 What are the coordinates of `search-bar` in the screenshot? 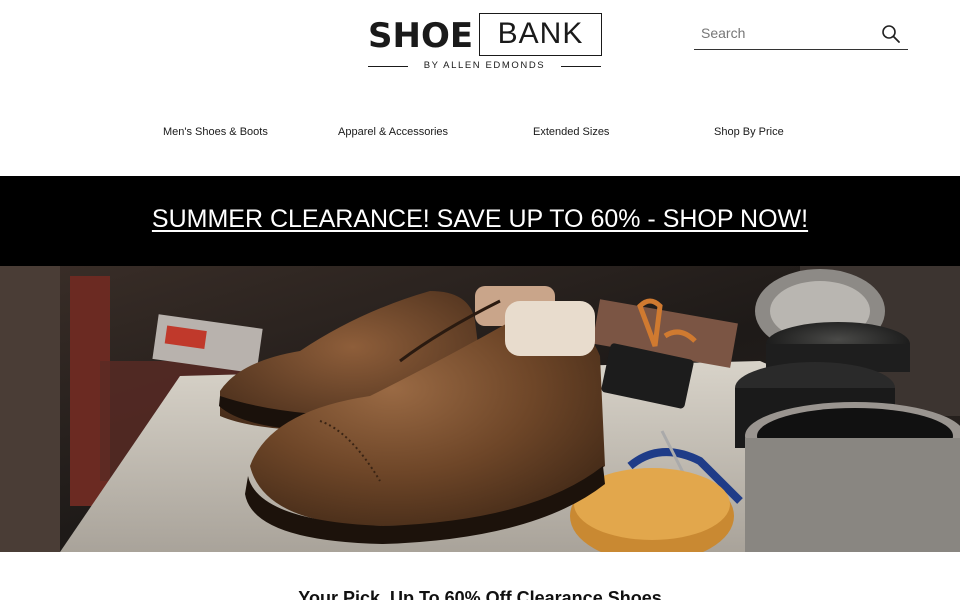 It's located at (801, 34).